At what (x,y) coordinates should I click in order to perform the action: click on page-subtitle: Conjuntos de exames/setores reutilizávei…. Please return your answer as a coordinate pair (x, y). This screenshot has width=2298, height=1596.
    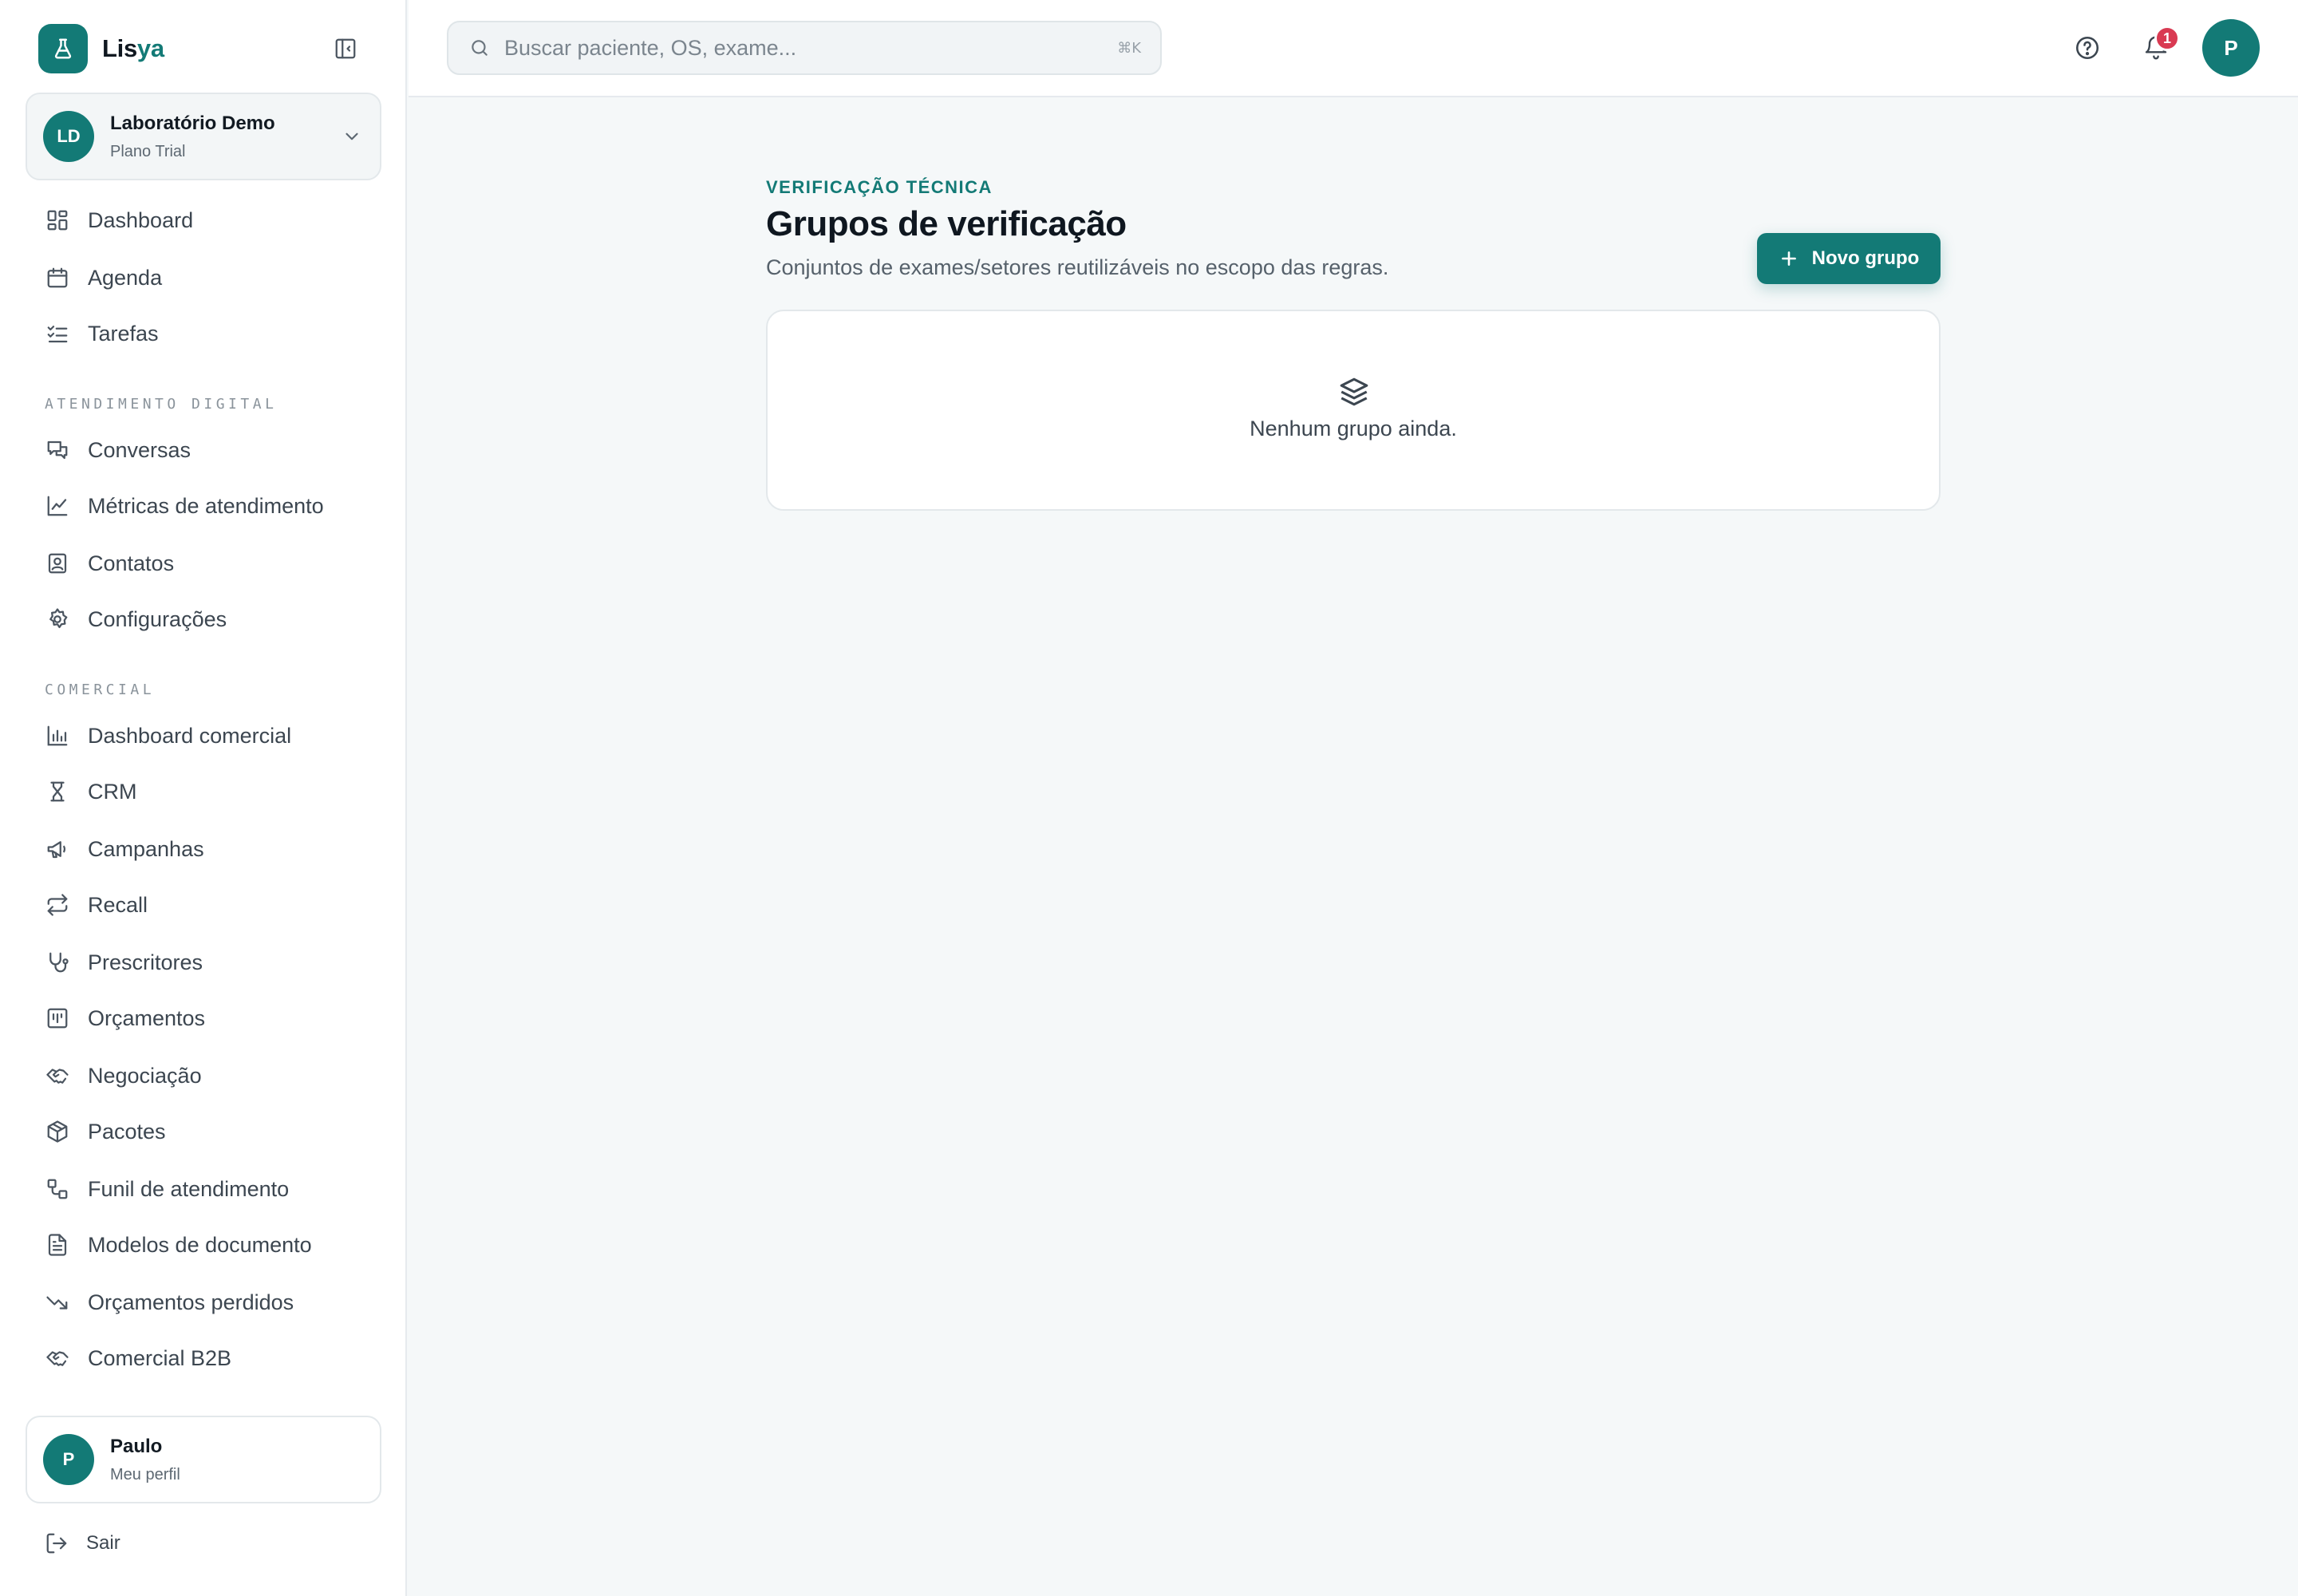
    Looking at the image, I should click on (1077, 267).